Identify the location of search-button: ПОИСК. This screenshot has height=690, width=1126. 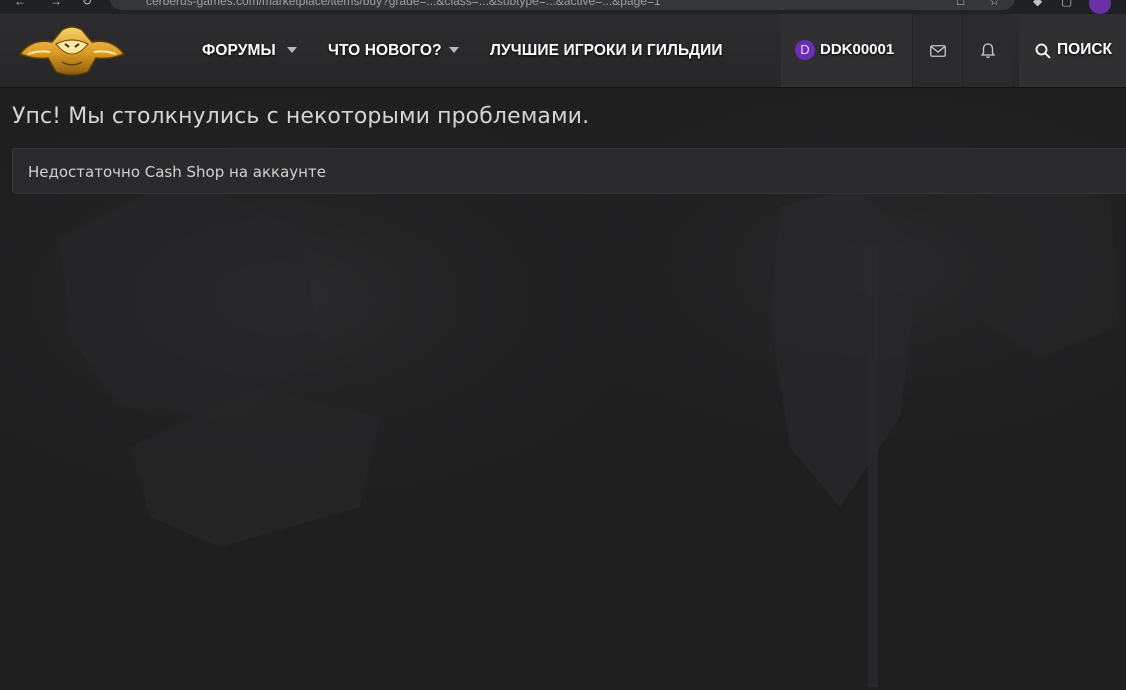
(1072, 50).